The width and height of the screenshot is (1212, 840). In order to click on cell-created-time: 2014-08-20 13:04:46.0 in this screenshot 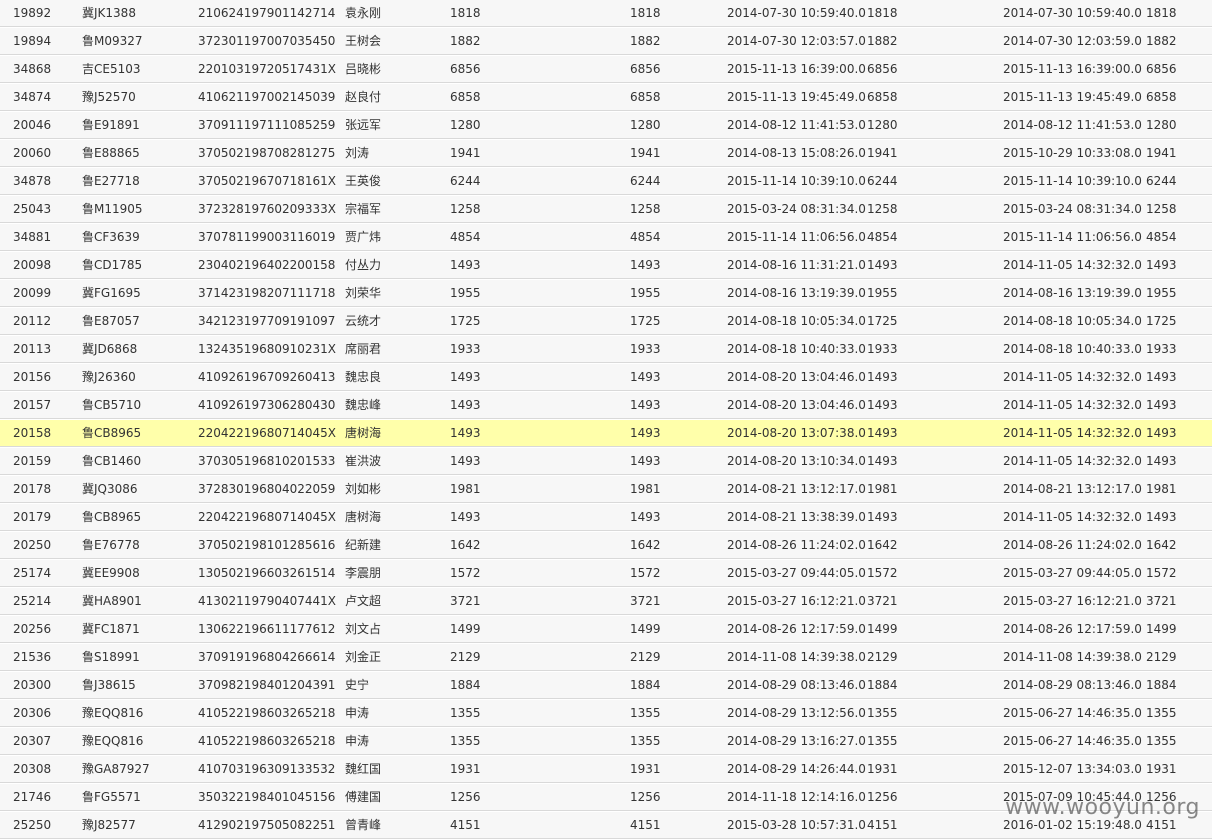, I will do `click(796, 377)`.